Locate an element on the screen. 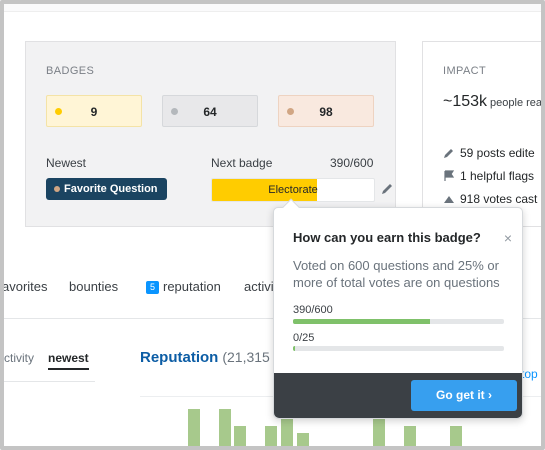 The image size is (545, 450). posts-edited-text: 59 posts edite is located at coordinates (497, 153).